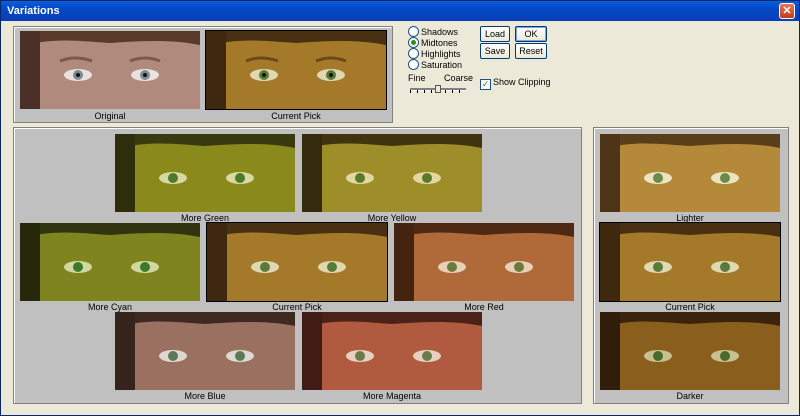  I want to click on more-magenta-caption: More Magenta, so click(392, 396).